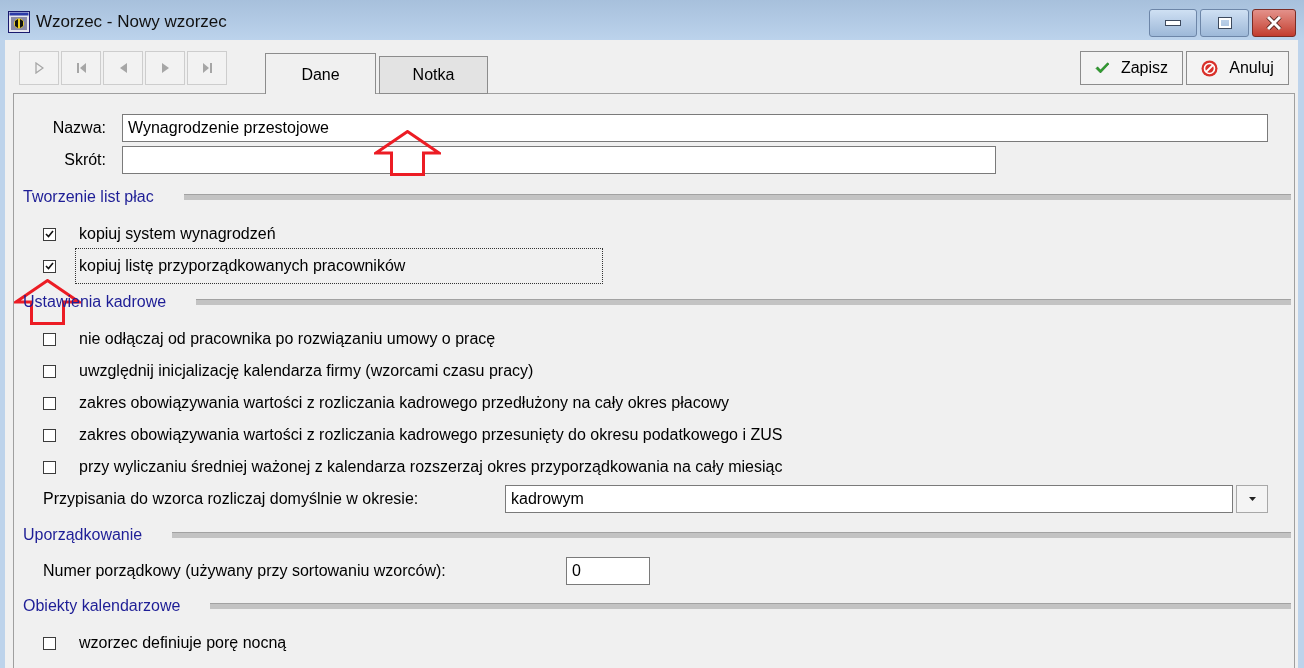 The width and height of the screenshot is (1304, 668). I want to click on app-icon, so click(19, 21).